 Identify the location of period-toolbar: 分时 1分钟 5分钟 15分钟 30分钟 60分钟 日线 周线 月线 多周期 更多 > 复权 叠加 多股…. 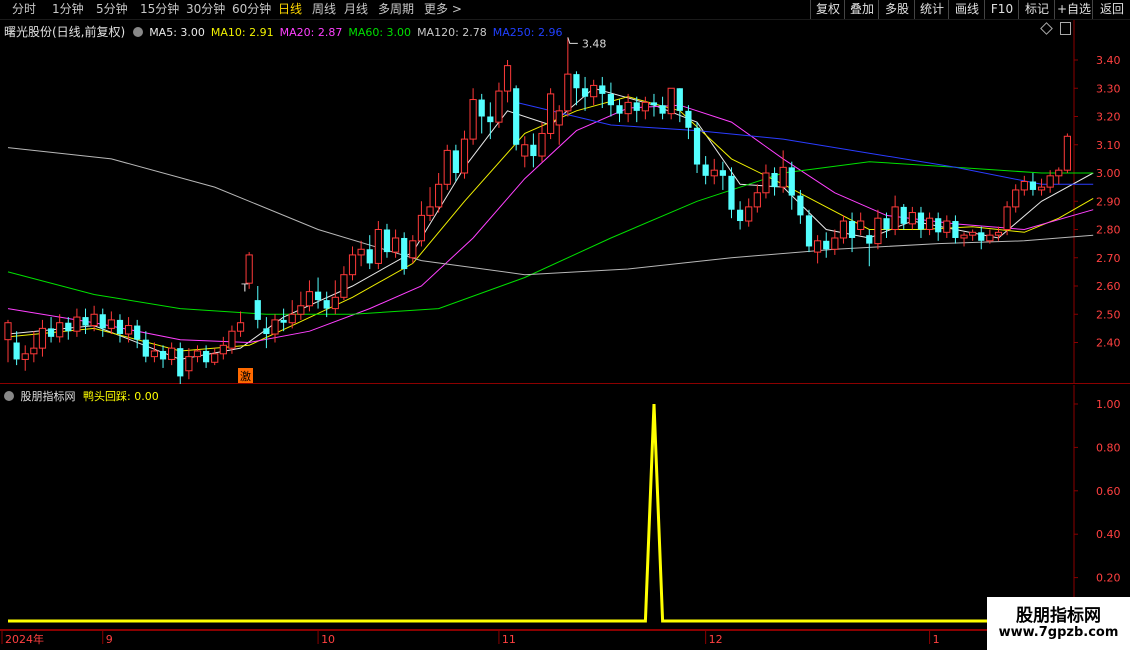
(565, 10).